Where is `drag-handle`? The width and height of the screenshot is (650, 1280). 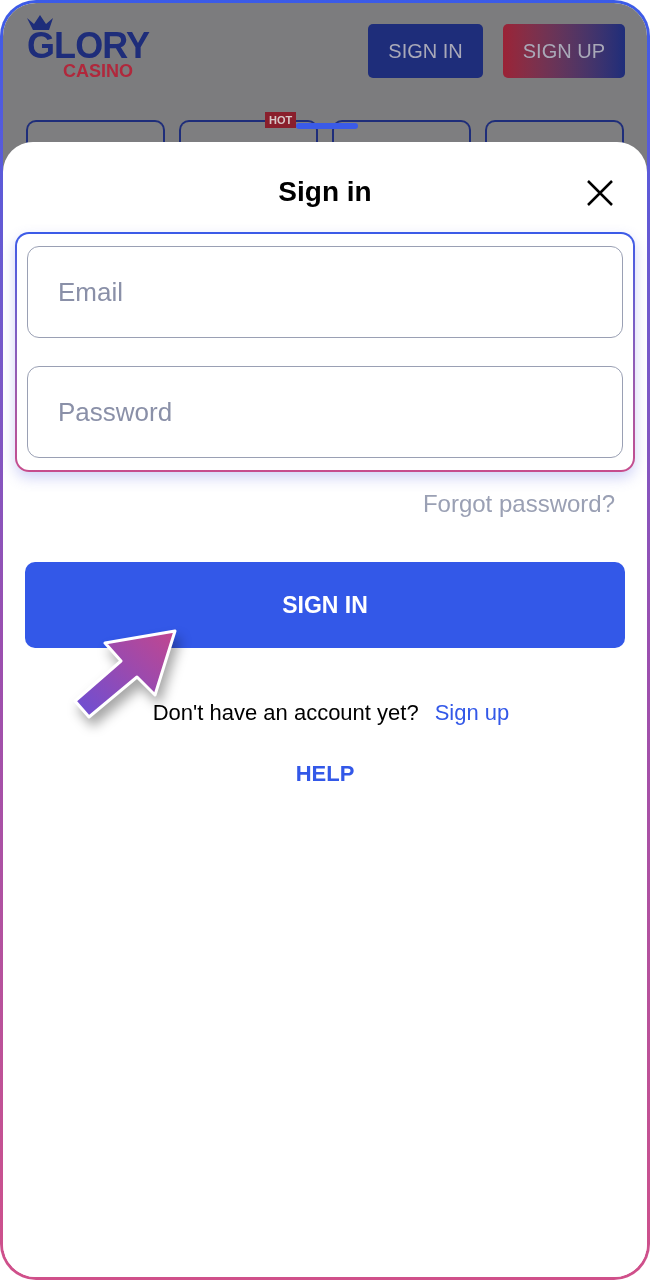
drag-handle is located at coordinates (327, 126).